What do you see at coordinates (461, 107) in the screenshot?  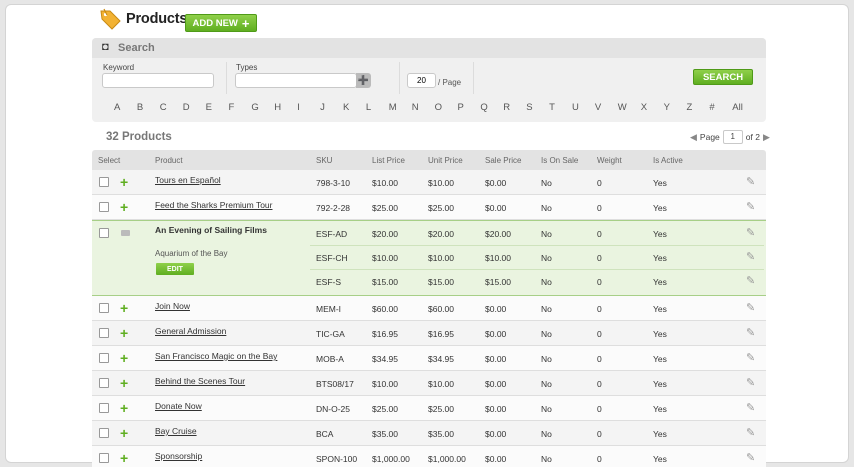 I see `letter-filter-p: P` at bounding box center [461, 107].